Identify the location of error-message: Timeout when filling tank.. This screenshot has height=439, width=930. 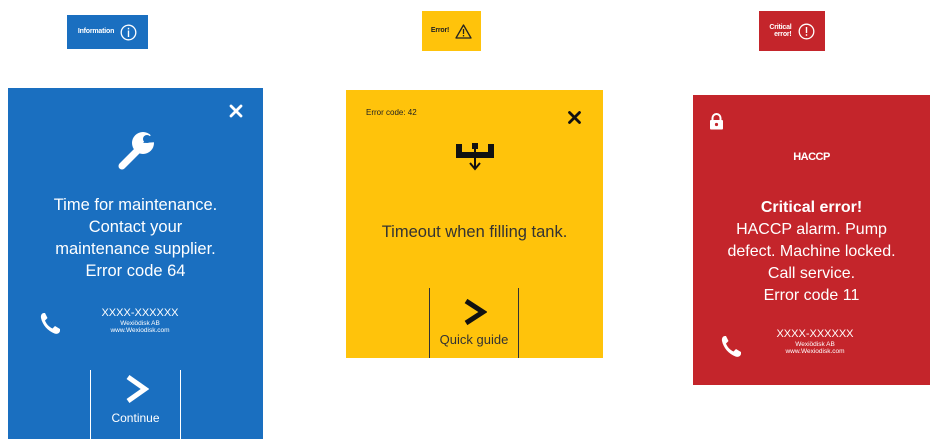
(474, 232).